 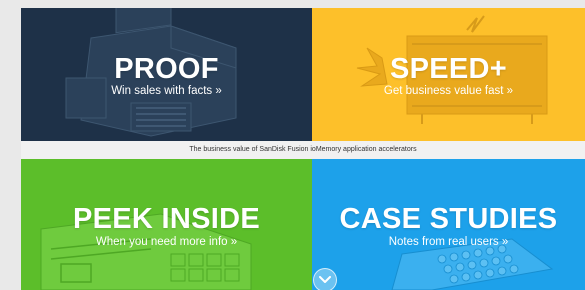 I want to click on scroll-down-button, so click(x=325, y=279).